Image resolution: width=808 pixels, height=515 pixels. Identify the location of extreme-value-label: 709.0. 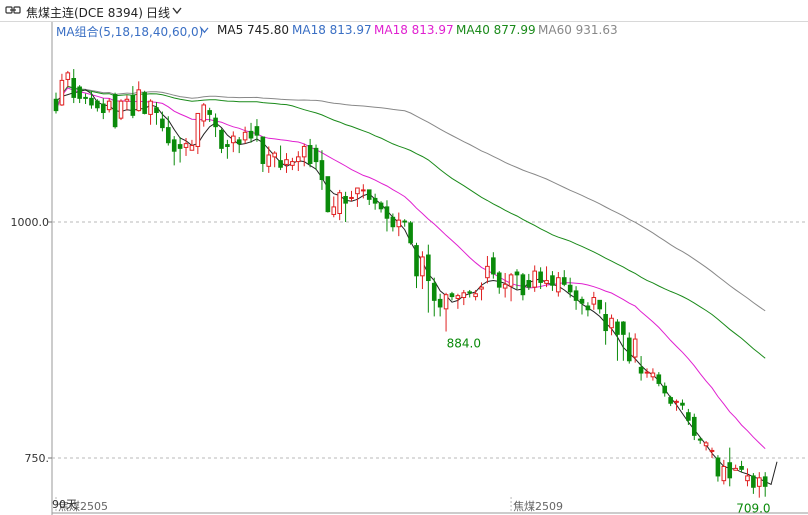
(753, 508).